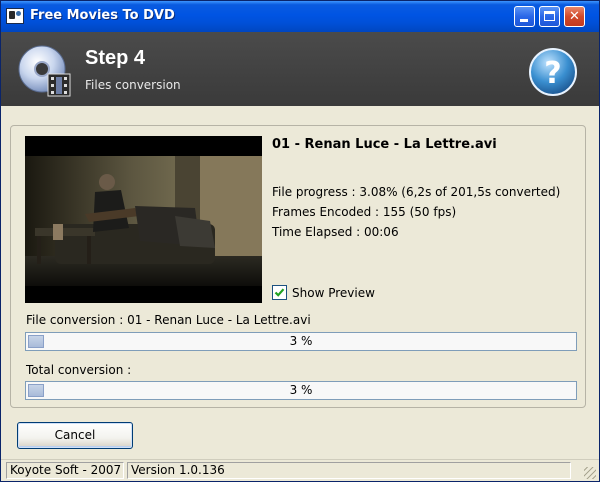  Describe the element at coordinates (590, 473) in the screenshot. I see `resize-grip` at that location.